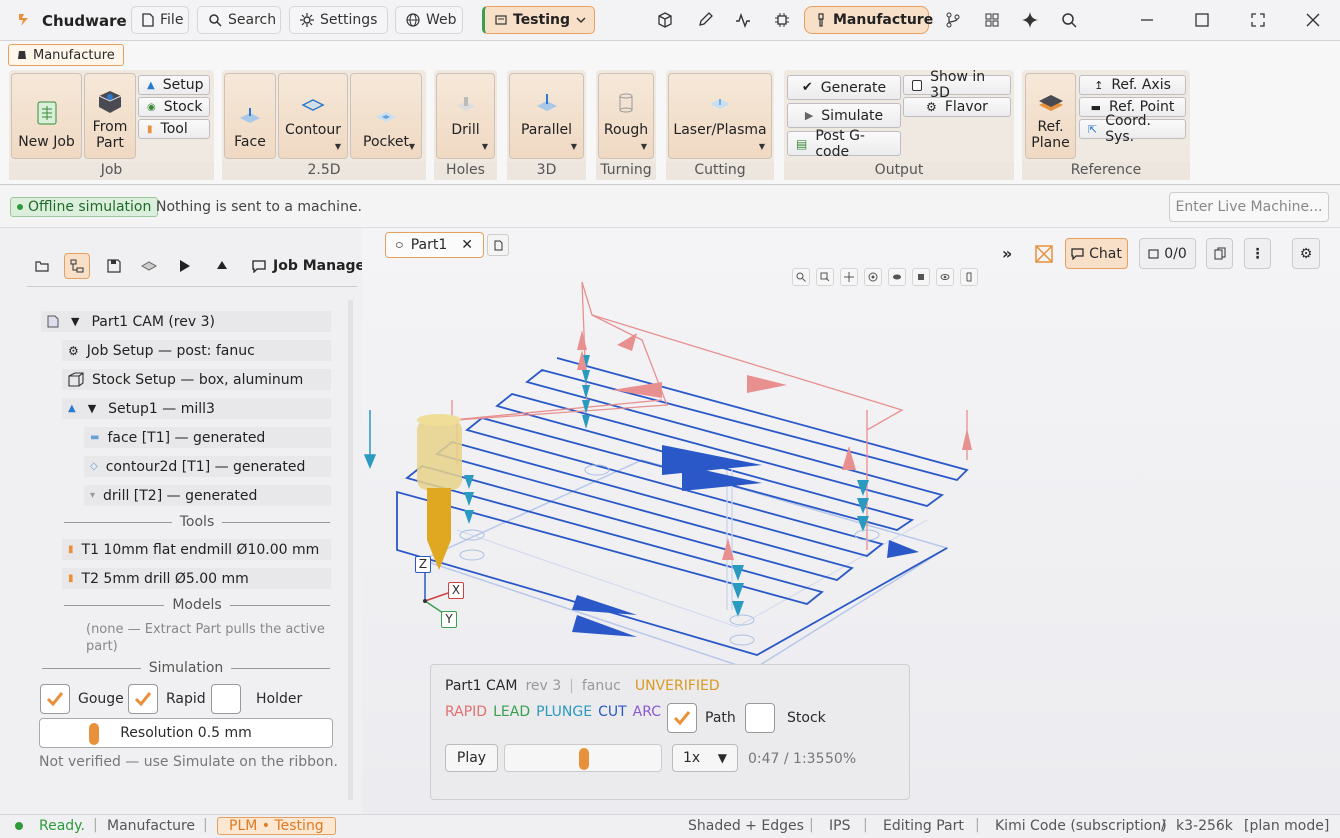 This screenshot has width=1340, height=838. What do you see at coordinates (143, 699) in the screenshot?
I see `rapid-checkbox` at bounding box center [143, 699].